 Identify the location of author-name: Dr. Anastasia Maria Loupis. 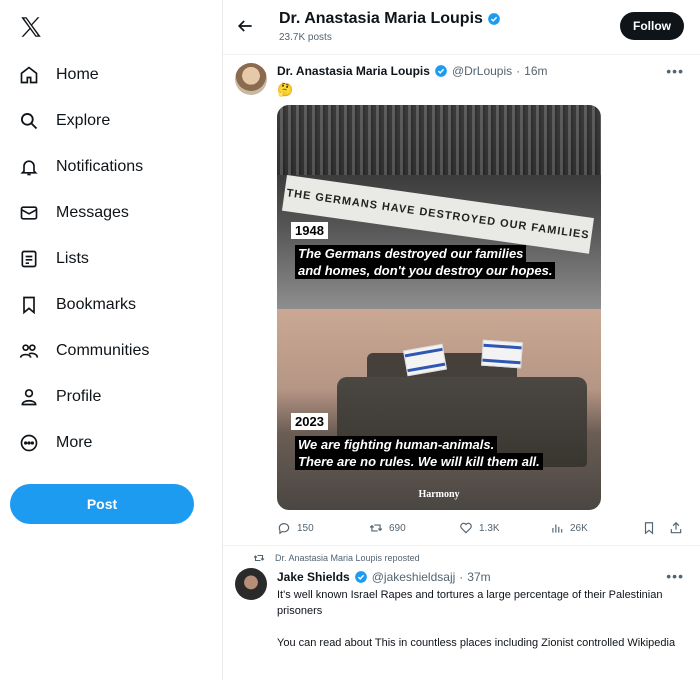
(353, 71).